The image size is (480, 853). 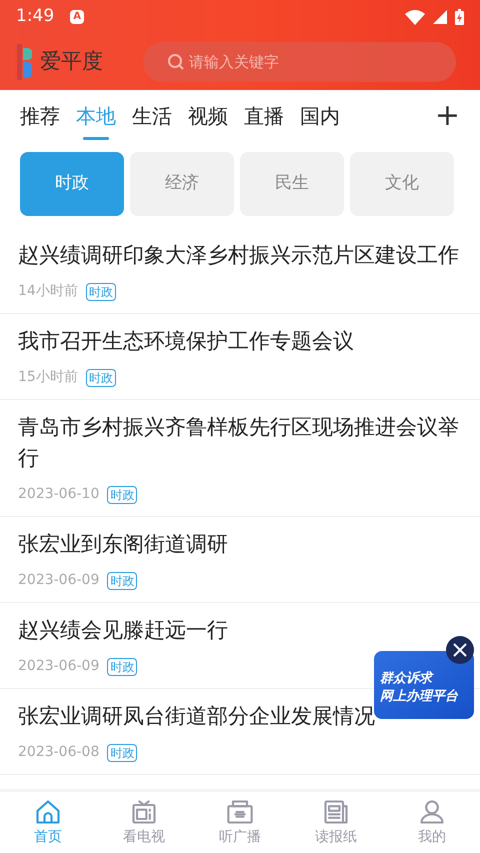 I want to click on search-field: 请输入关键字, so click(x=279, y=62).